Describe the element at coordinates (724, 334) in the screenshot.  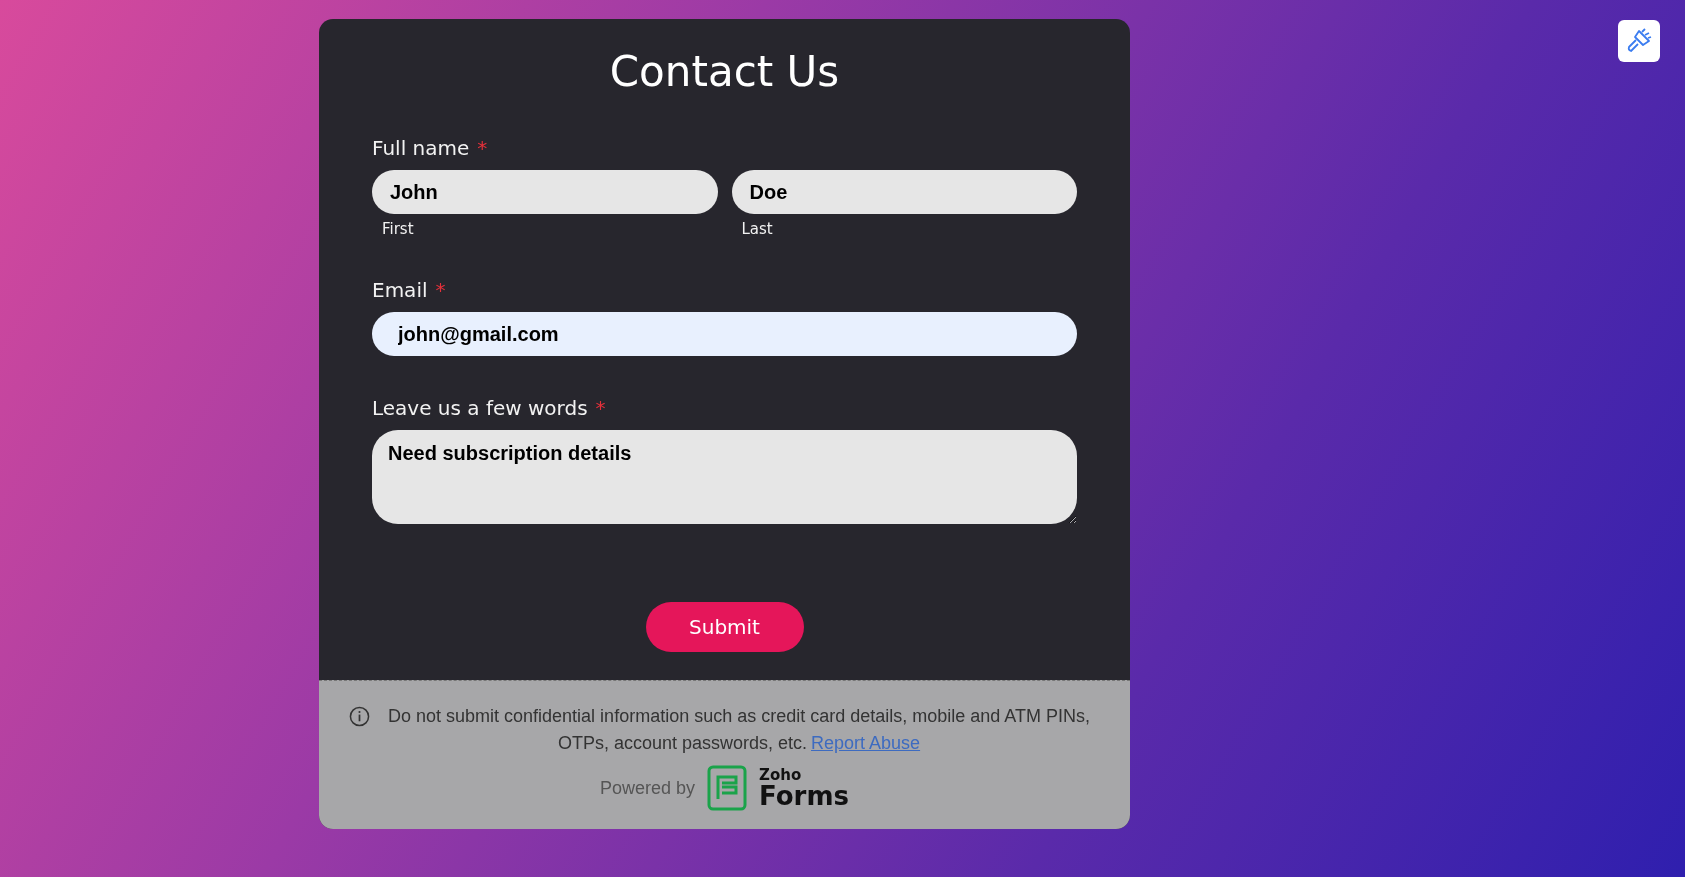
I see `email-field: john@gmail.com` at that location.